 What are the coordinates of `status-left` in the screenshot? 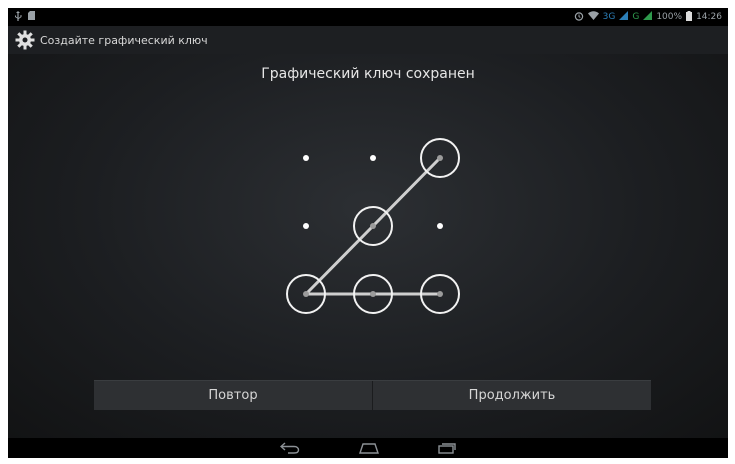 It's located at (21, 17).